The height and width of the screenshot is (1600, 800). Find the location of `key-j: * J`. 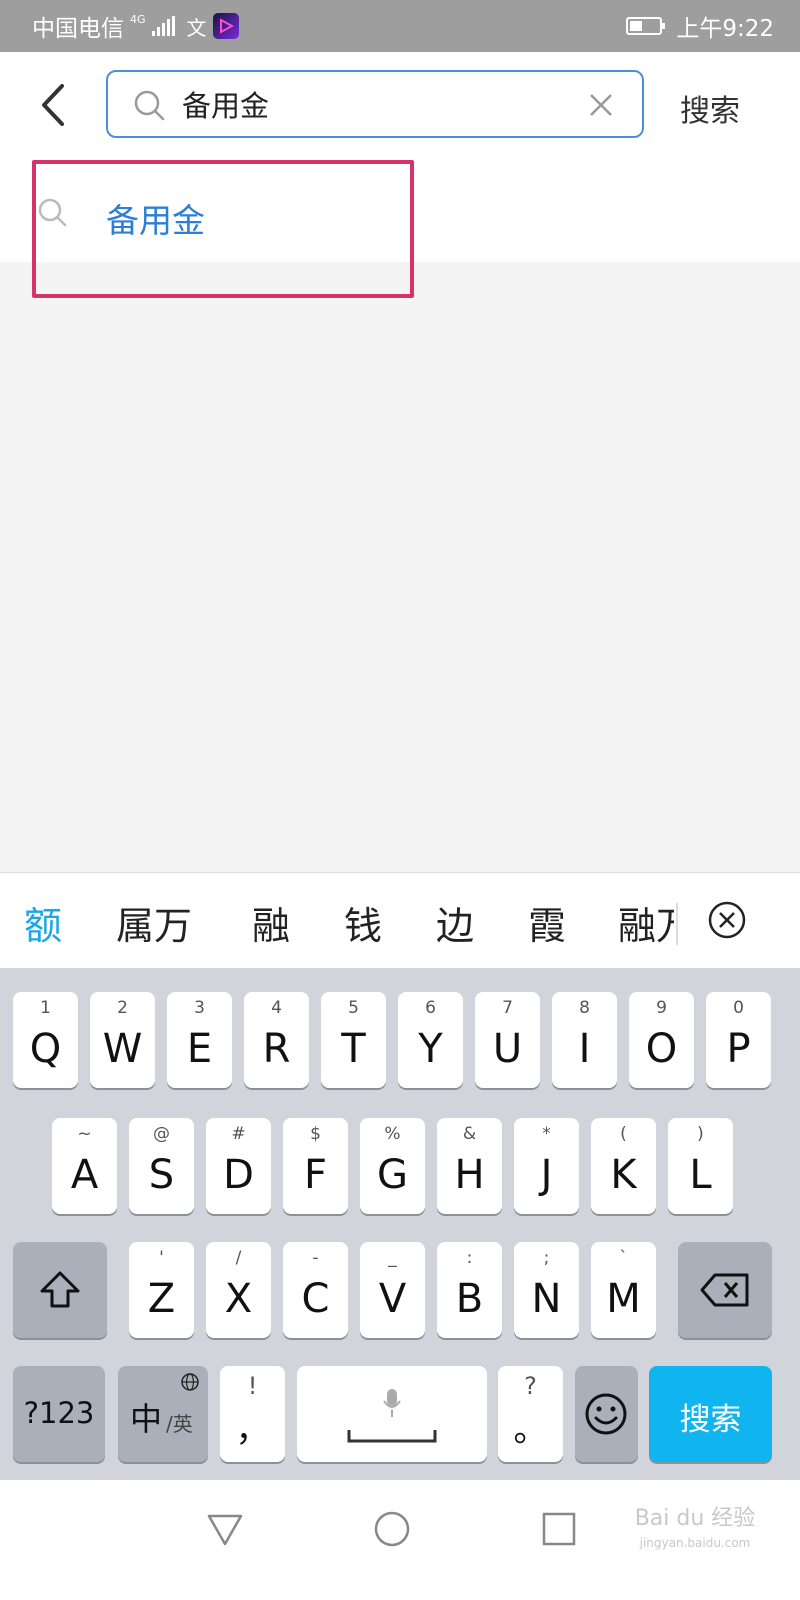

key-j: * J is located at coordinates (546, 1166).